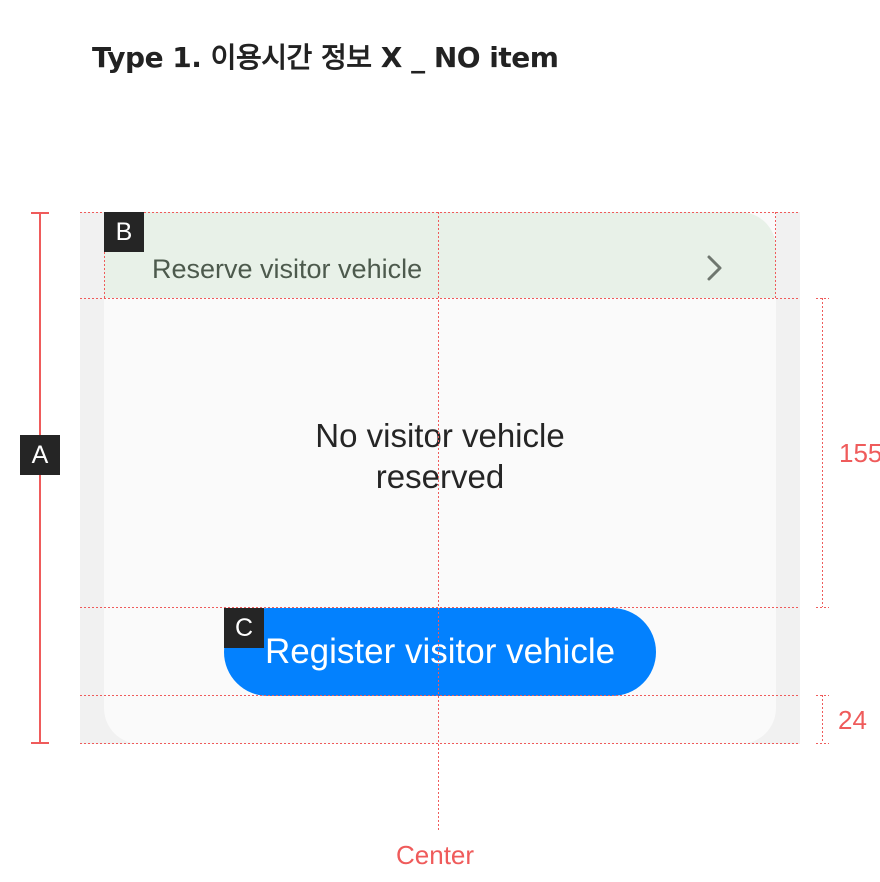 Image resolution: width=880 pixels, height=882 pixels. What do you see at coordinates (714, 268) in the screenshot?
I see `chevron-right-icon` at bounding box center [714, 268].